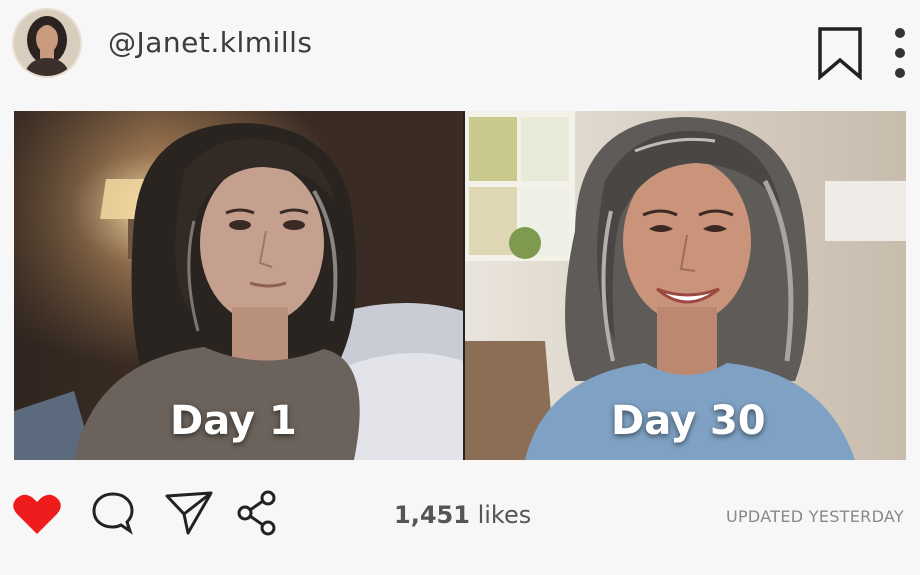 This screenshot has width=920, height=575. What do you see at coordinates (257, 513) in the screenshot?
I see `share-icon` at bounding box center [257, 513].